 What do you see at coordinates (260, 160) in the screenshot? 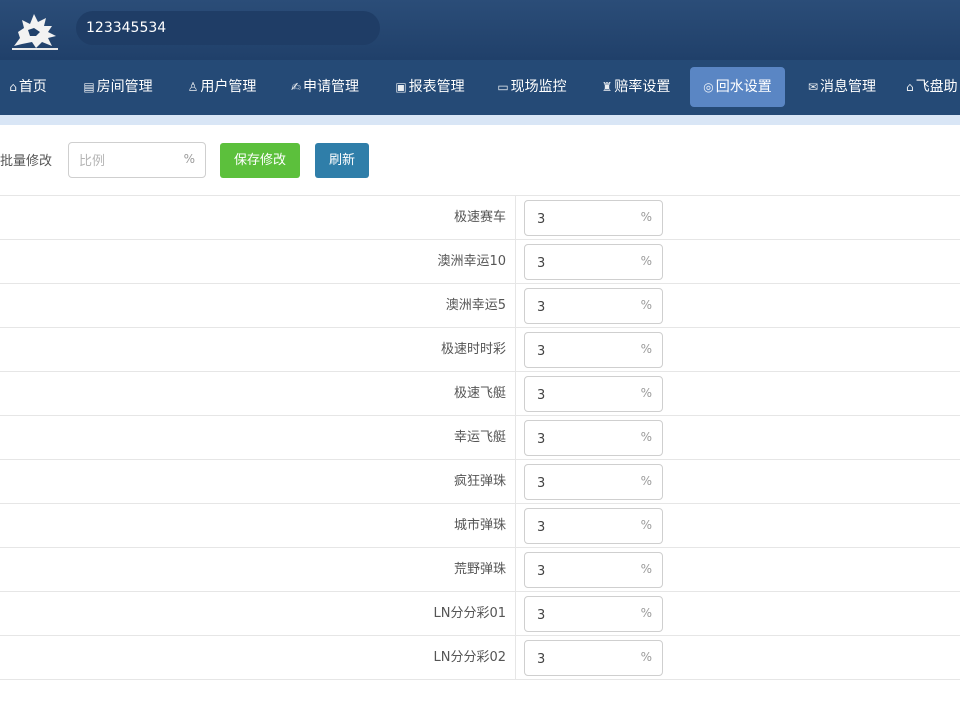
I see `save-button: 保存修改` at bounding box center [260, 160].